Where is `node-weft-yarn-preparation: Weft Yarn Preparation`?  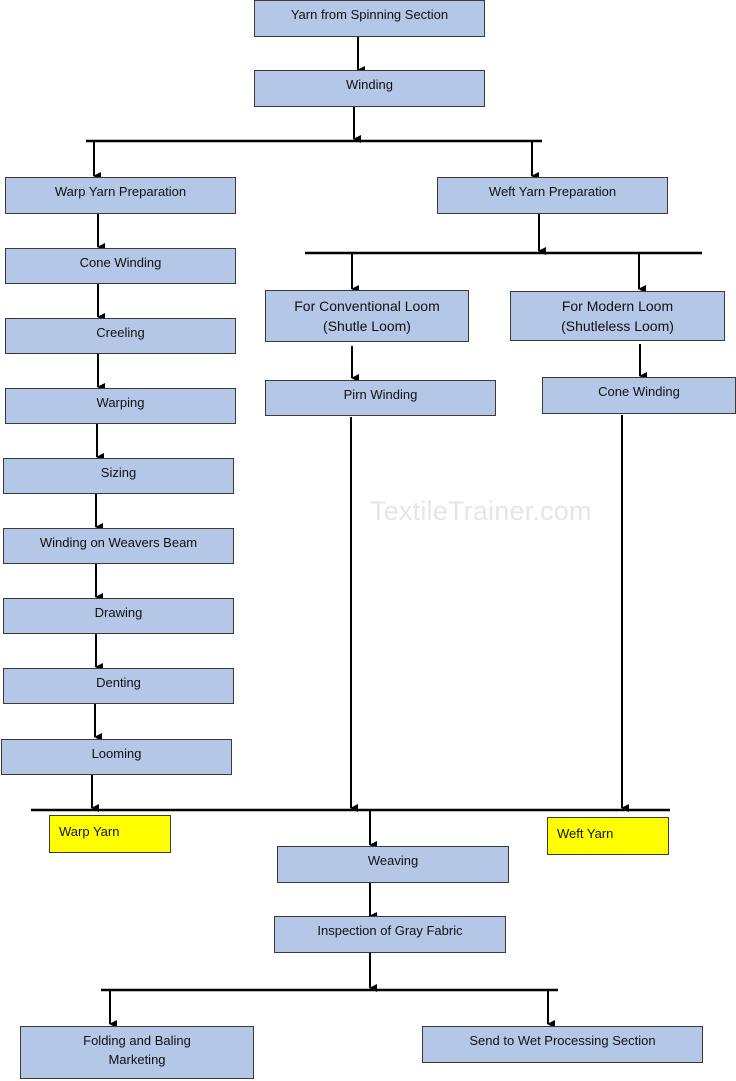
node-weft-yarn-preparation: Weft Yarn Preparation is located at coordinates (552, 195).